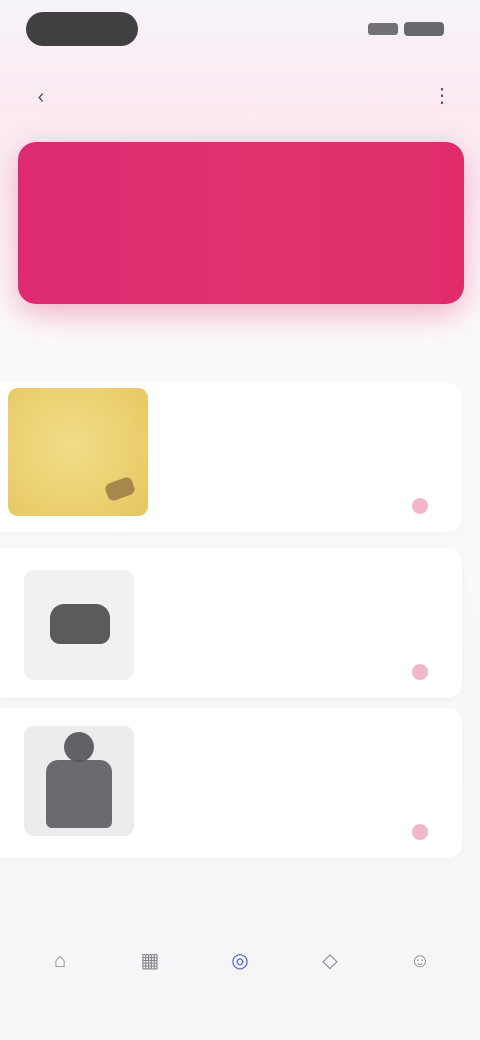  What do you see at coordinates (330, 961) in the screenshot?
I see `bag-icon: ◇` at bounding box center [330, 961].